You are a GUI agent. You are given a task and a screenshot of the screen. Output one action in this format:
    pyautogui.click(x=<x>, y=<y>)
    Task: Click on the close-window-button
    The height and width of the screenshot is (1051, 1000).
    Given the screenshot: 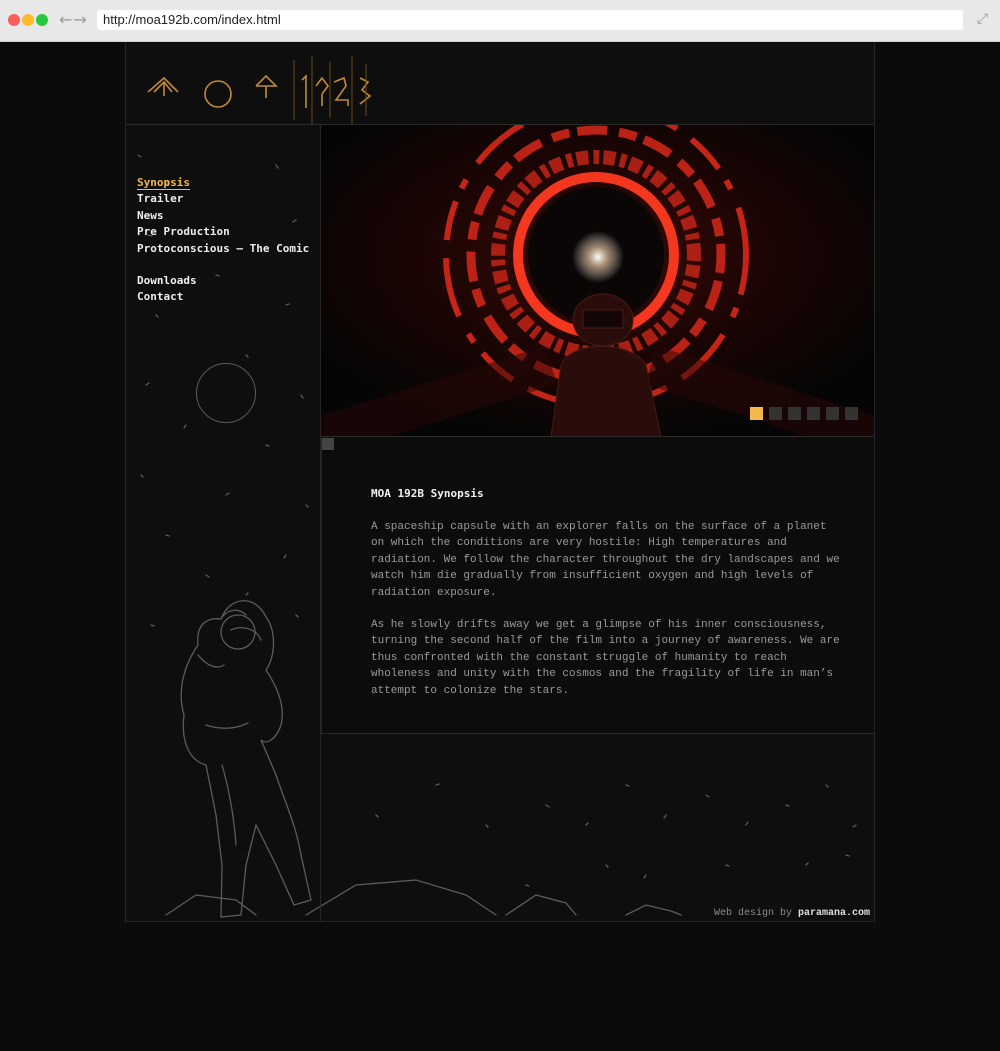 What is the action you would take?
    pyautogui.click(x=14, y=20)
    